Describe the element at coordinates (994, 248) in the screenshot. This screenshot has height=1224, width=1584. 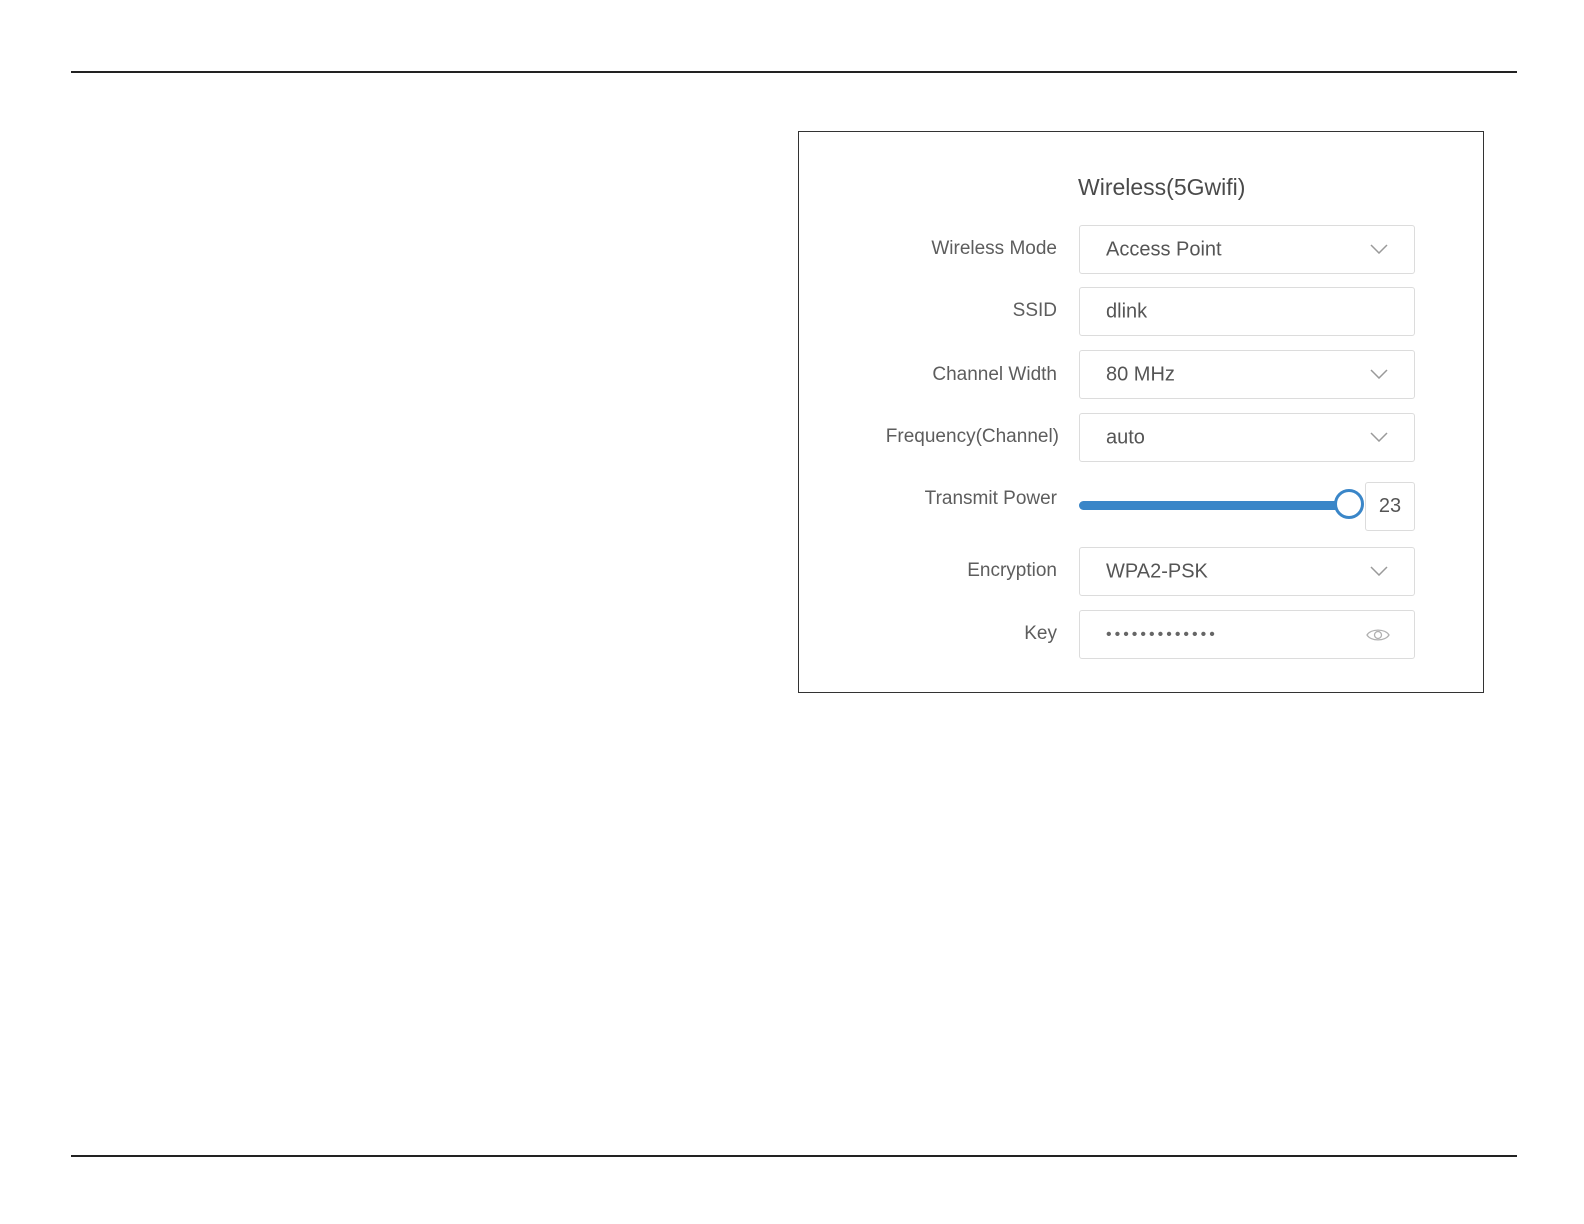
I see `wireless-mode-label: Wireless Mode` at that location.